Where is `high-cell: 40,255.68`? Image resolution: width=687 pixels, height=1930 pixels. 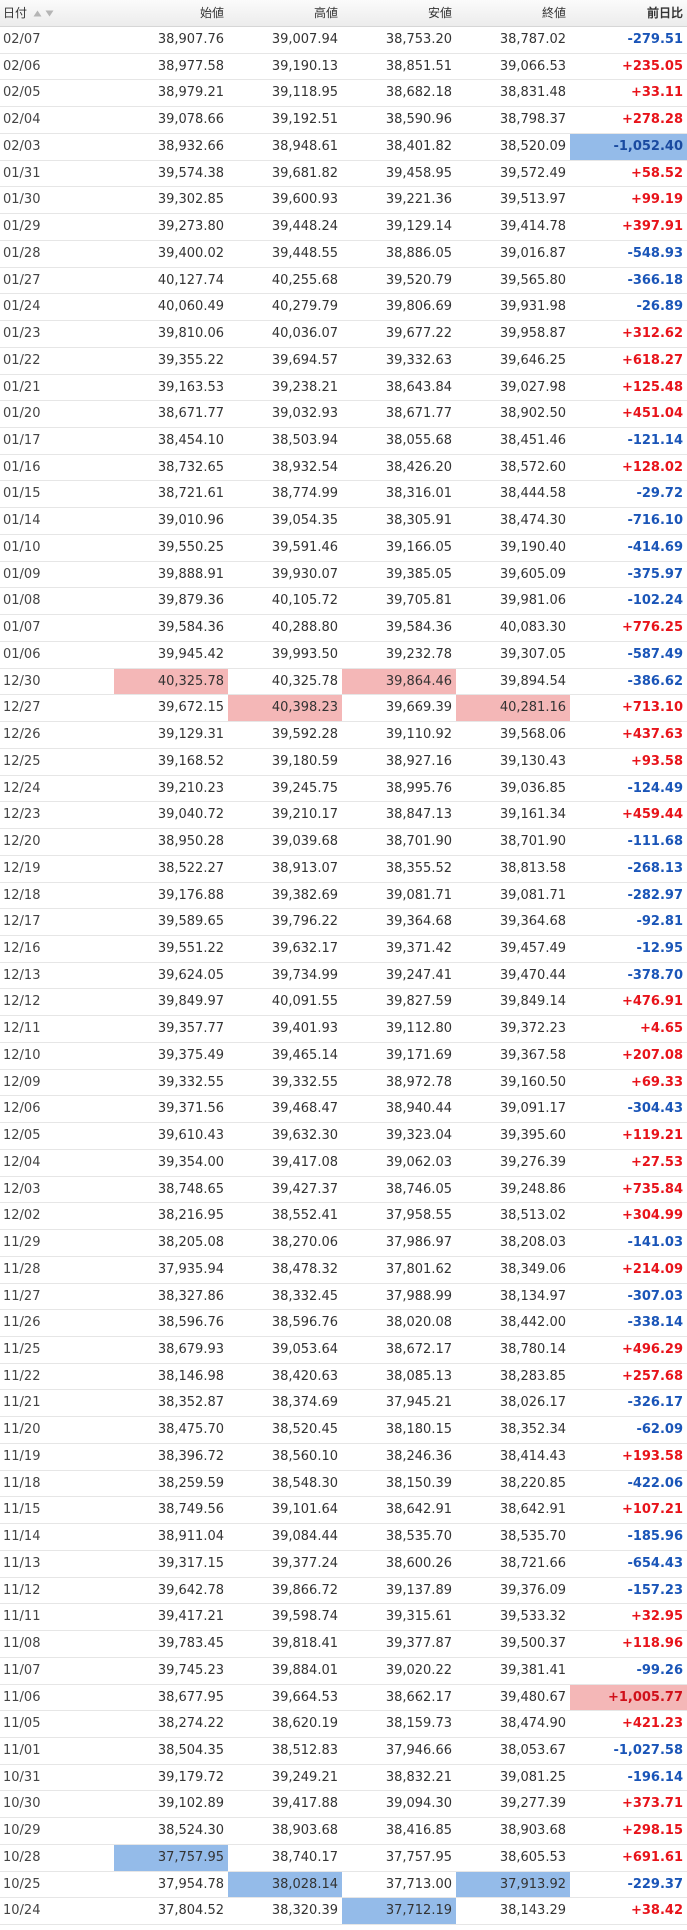 high-cell: 40,255.68 is located at coordinates (304, 280).